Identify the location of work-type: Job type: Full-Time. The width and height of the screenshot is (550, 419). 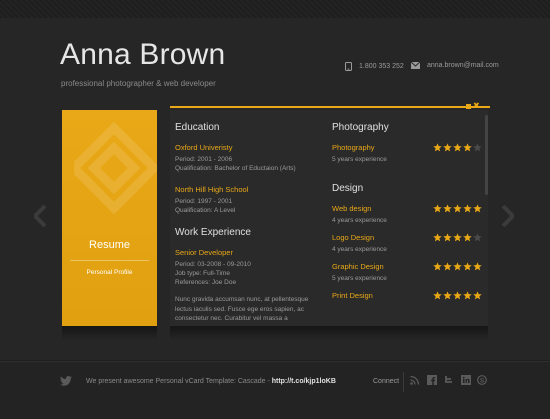
(203, 273).